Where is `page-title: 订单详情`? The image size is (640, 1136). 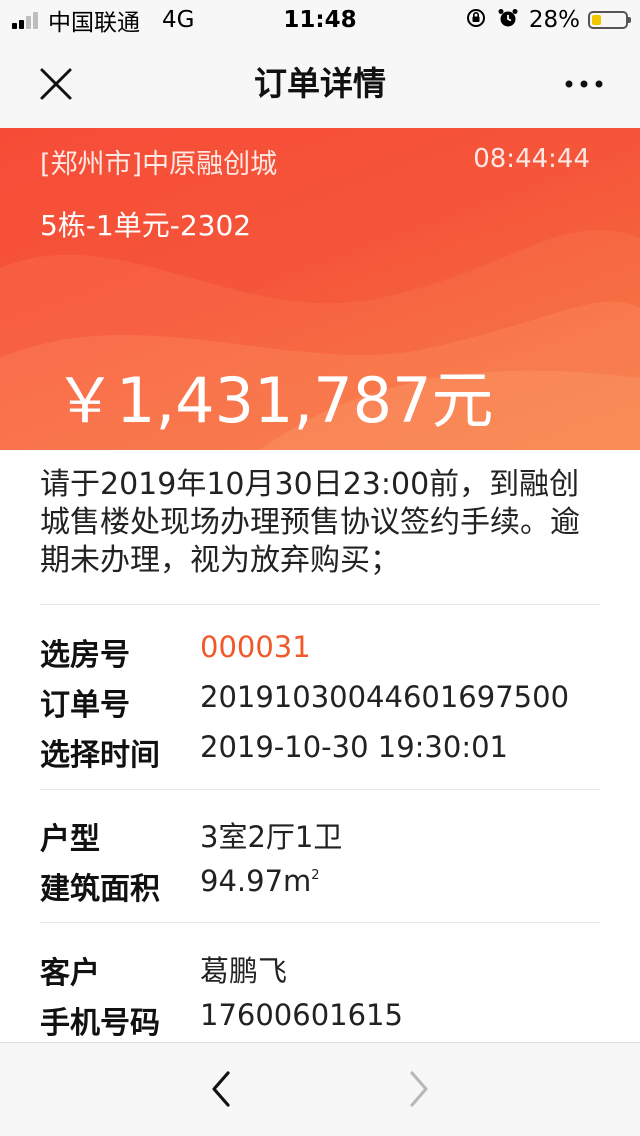
page-title: 订单详情 is located at coordinates (320, 83).